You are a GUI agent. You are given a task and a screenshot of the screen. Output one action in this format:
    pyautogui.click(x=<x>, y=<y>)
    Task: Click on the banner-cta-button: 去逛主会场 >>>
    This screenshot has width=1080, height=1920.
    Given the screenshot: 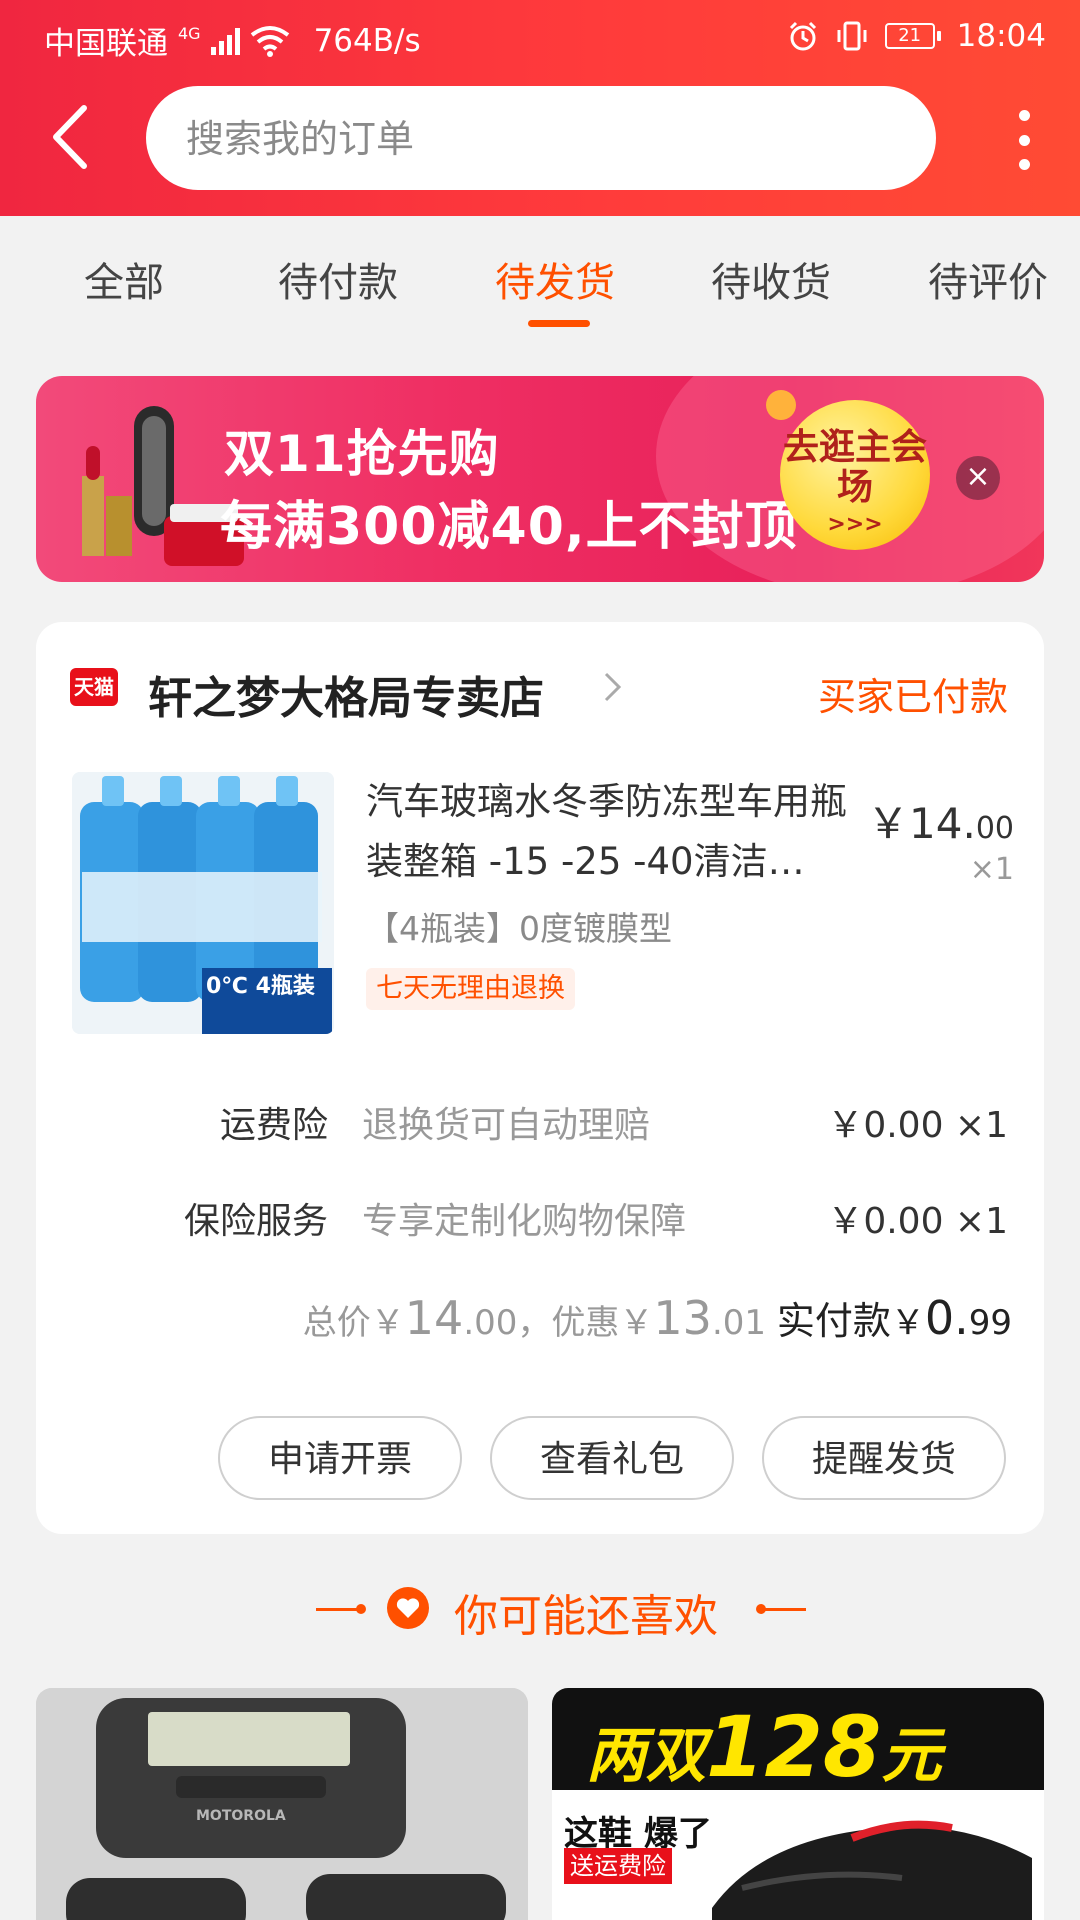 What is the action you would take?
    pyautogui.click(x=855, y=475)
    